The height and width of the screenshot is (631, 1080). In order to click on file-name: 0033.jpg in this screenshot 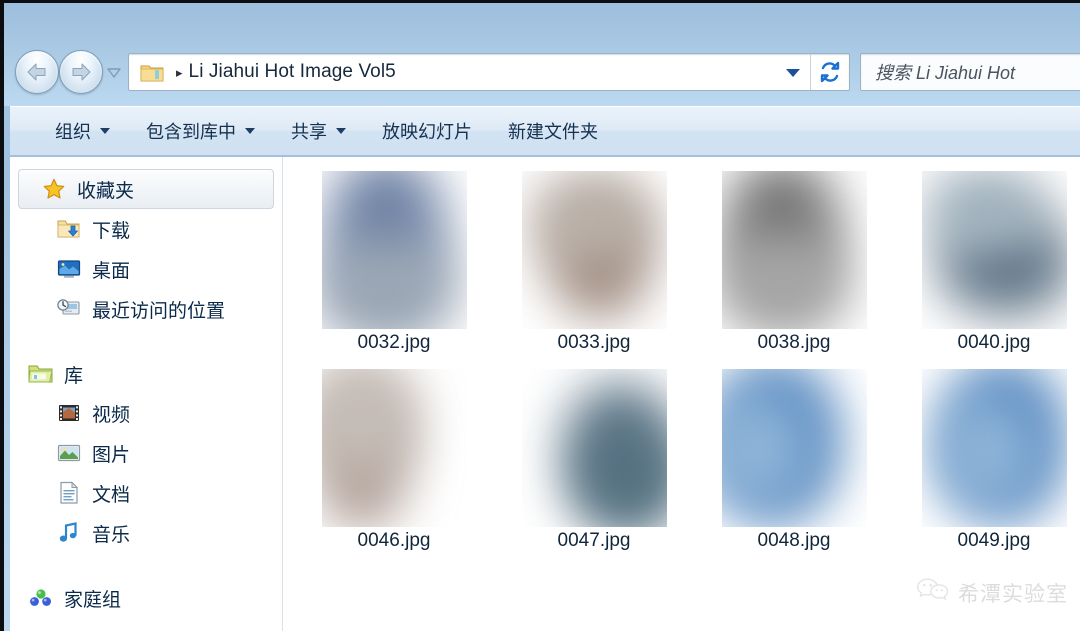, I will do `click(594, 342)`.